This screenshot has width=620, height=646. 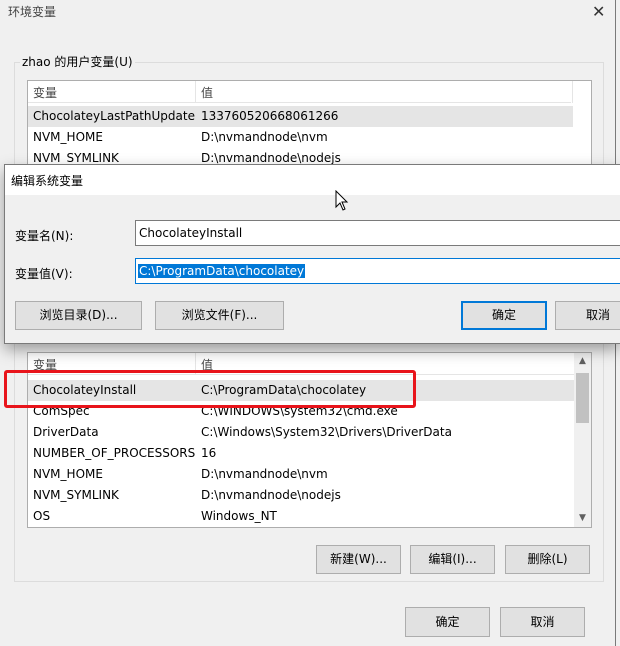 What do you see at coordinates (114, 453) in the screenshot?
I see `var-name: NUMBER_OF_PROCESSORS` at bounding box center [114, 453].